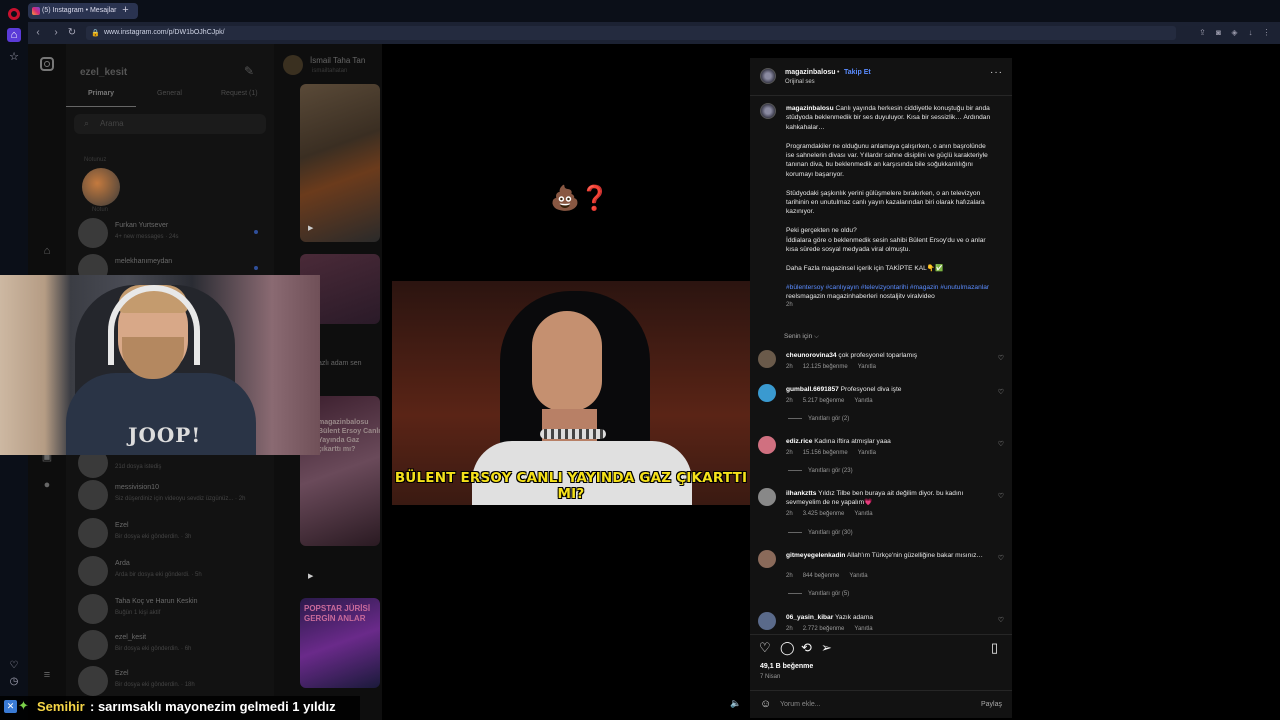 The width and height of the screenshot is (1280, 720). Describe the element at coordinates (735, 703) in the screenshot. I see `mute-icon: 🔈` at that location.